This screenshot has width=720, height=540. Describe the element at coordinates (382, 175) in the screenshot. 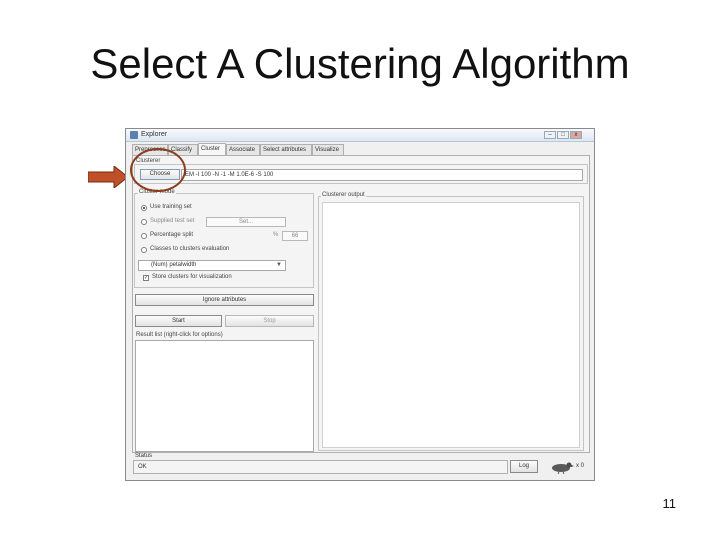

I see `clusterer-algorithm-field: EM -I 100 -N -1 -M 1.0E-6 -S 100` at that location.